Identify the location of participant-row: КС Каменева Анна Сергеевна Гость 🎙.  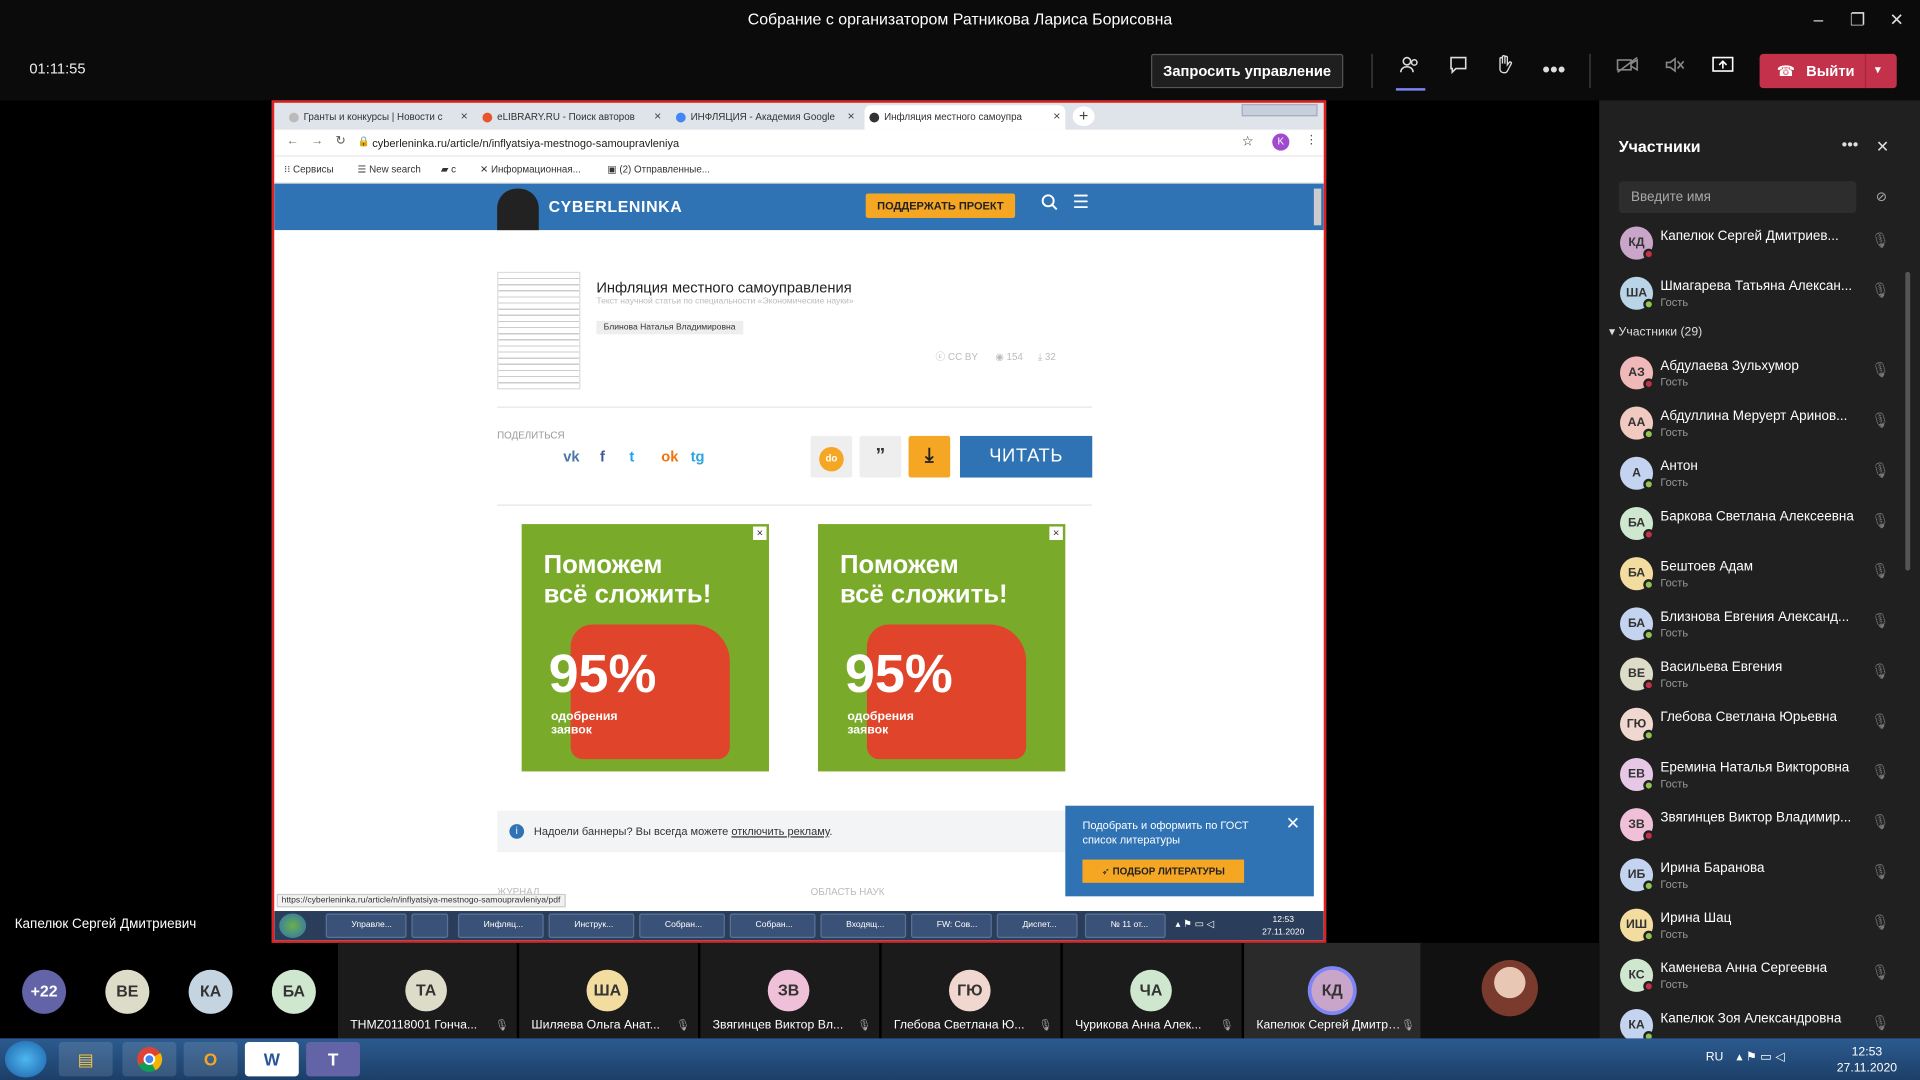
(1759, 975).